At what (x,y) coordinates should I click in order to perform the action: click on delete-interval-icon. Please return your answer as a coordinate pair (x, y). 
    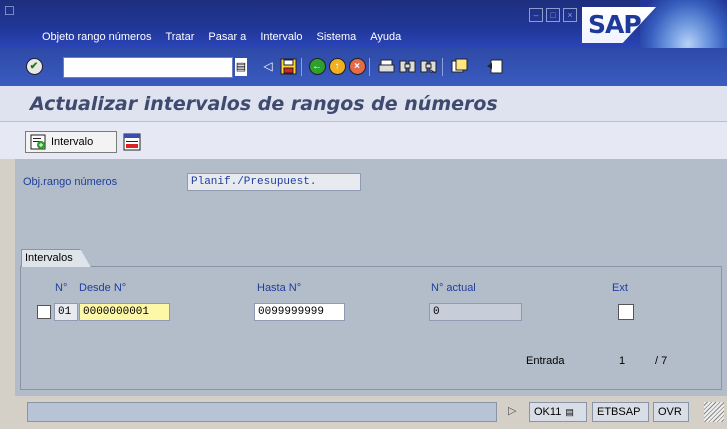
    Looking at the image, I should click on (132, 142).